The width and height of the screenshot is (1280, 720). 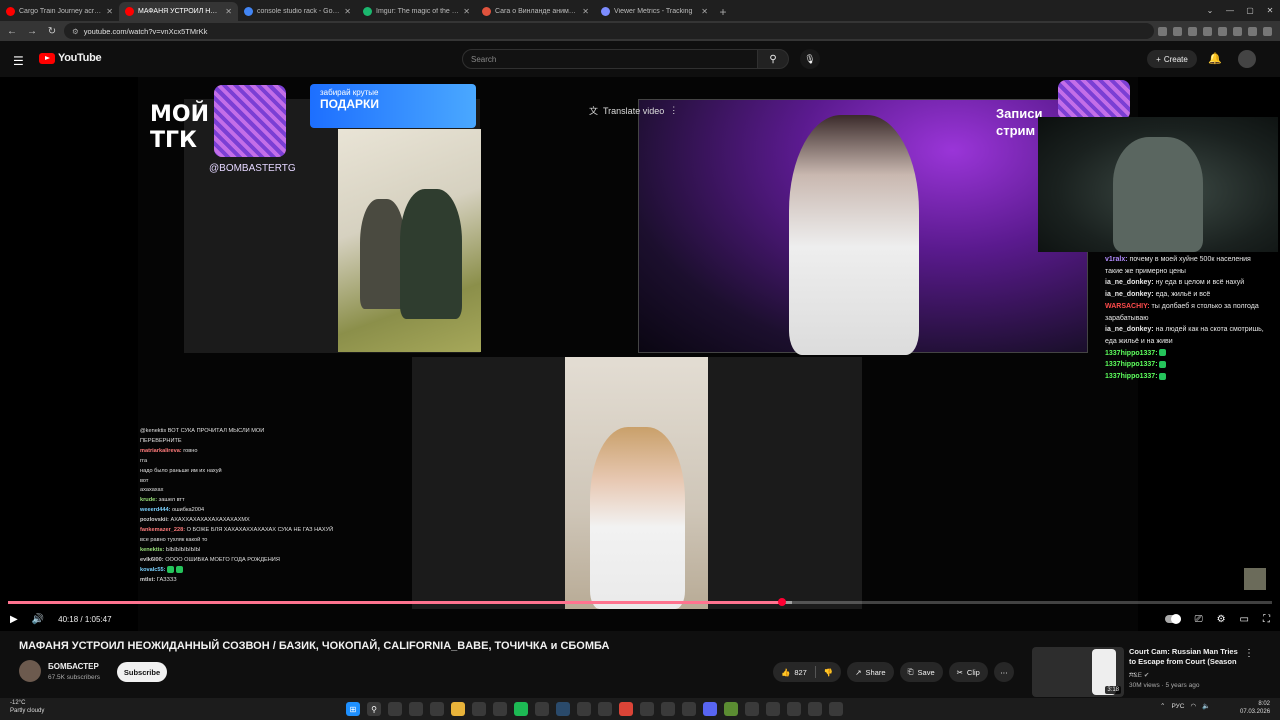 What do you see at coordinates (609, 31) in the screenshot?
I see `url-field: ⚙ youtube.com/watch?v=vnXcx5TMrKk` at bounding box center [609, 31].